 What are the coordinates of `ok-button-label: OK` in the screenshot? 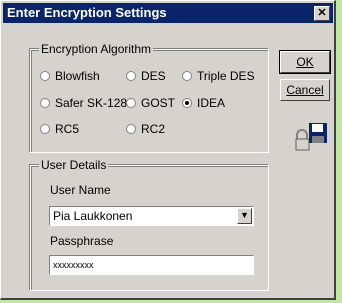 It's located at (305, 62).